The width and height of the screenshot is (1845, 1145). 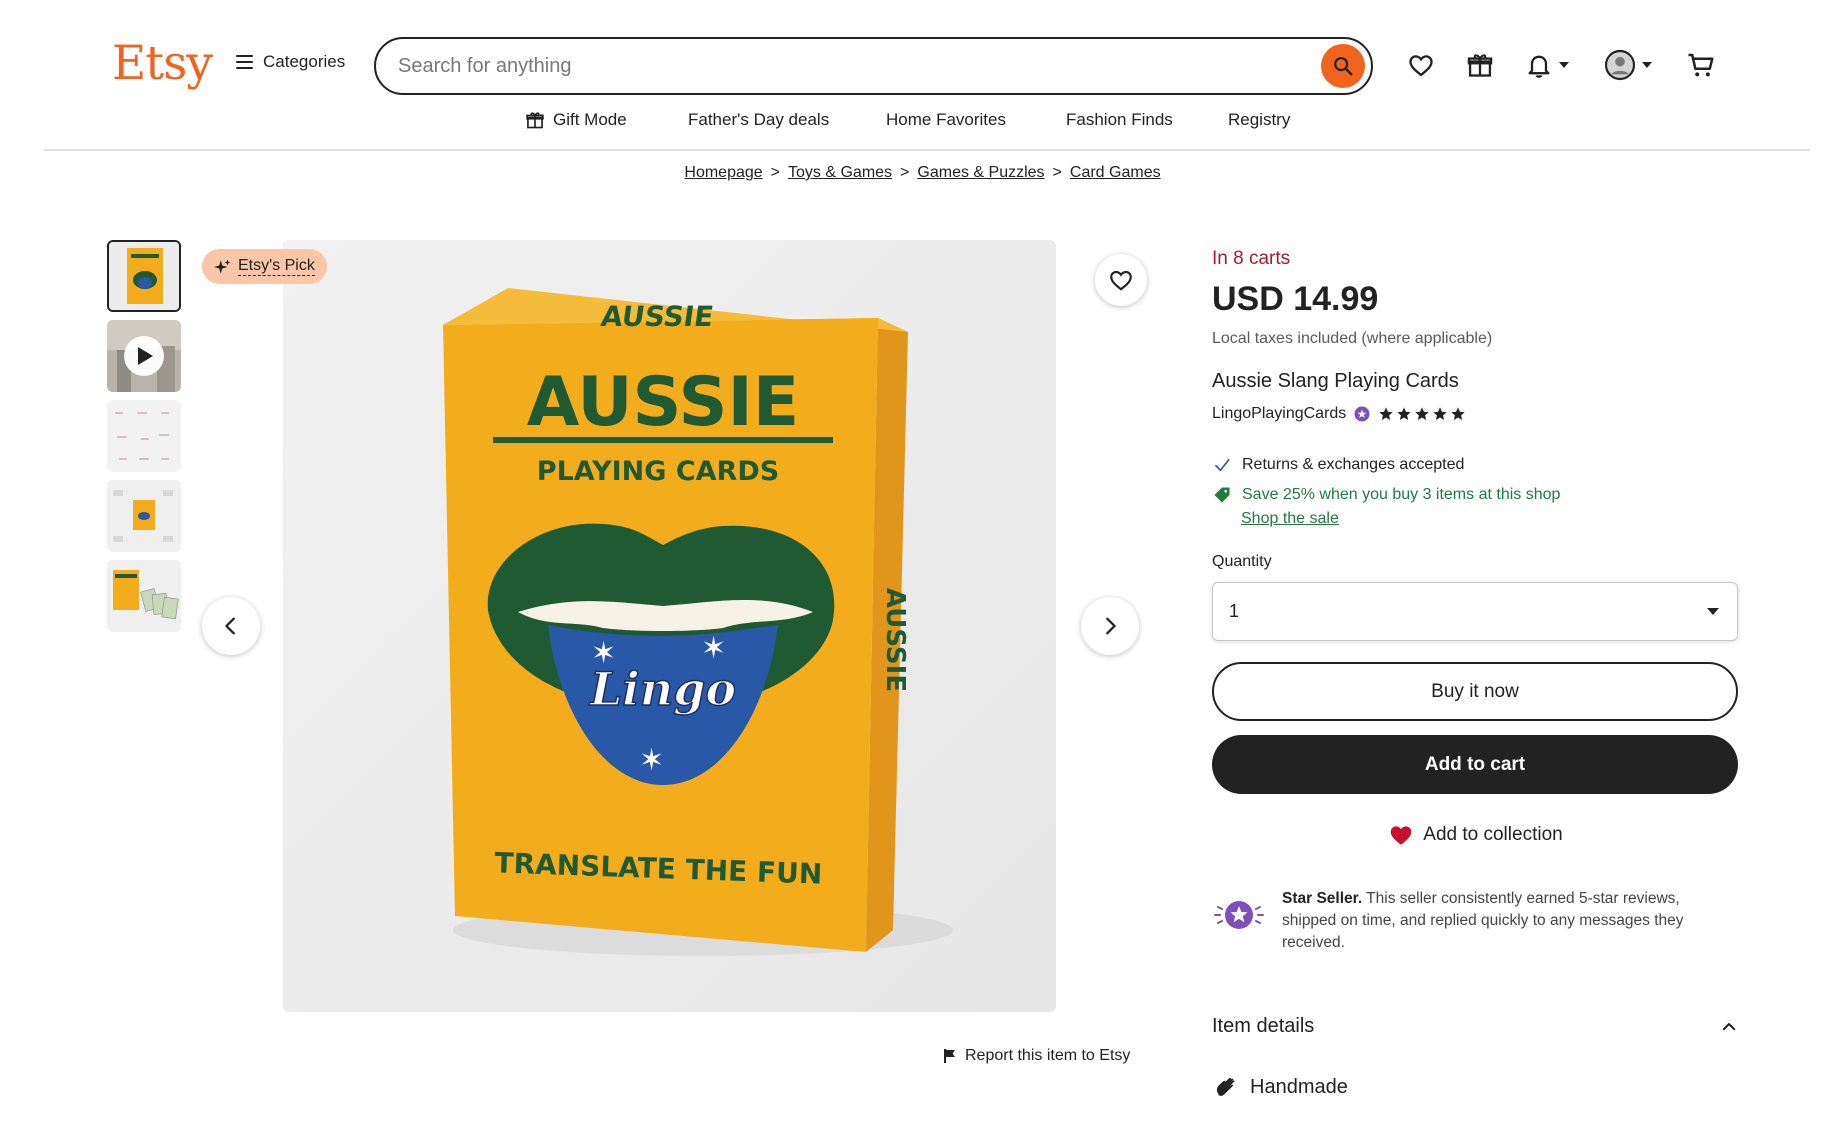 What do you see at coordinates (895, 640) in the screenshot?
I see `box-side-text: AUSSIE` at bounding box center [895, 640].